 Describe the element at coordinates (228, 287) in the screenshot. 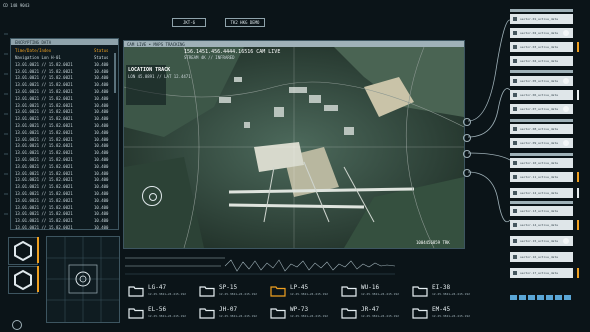

I see `file-name: SP-15` at that location.